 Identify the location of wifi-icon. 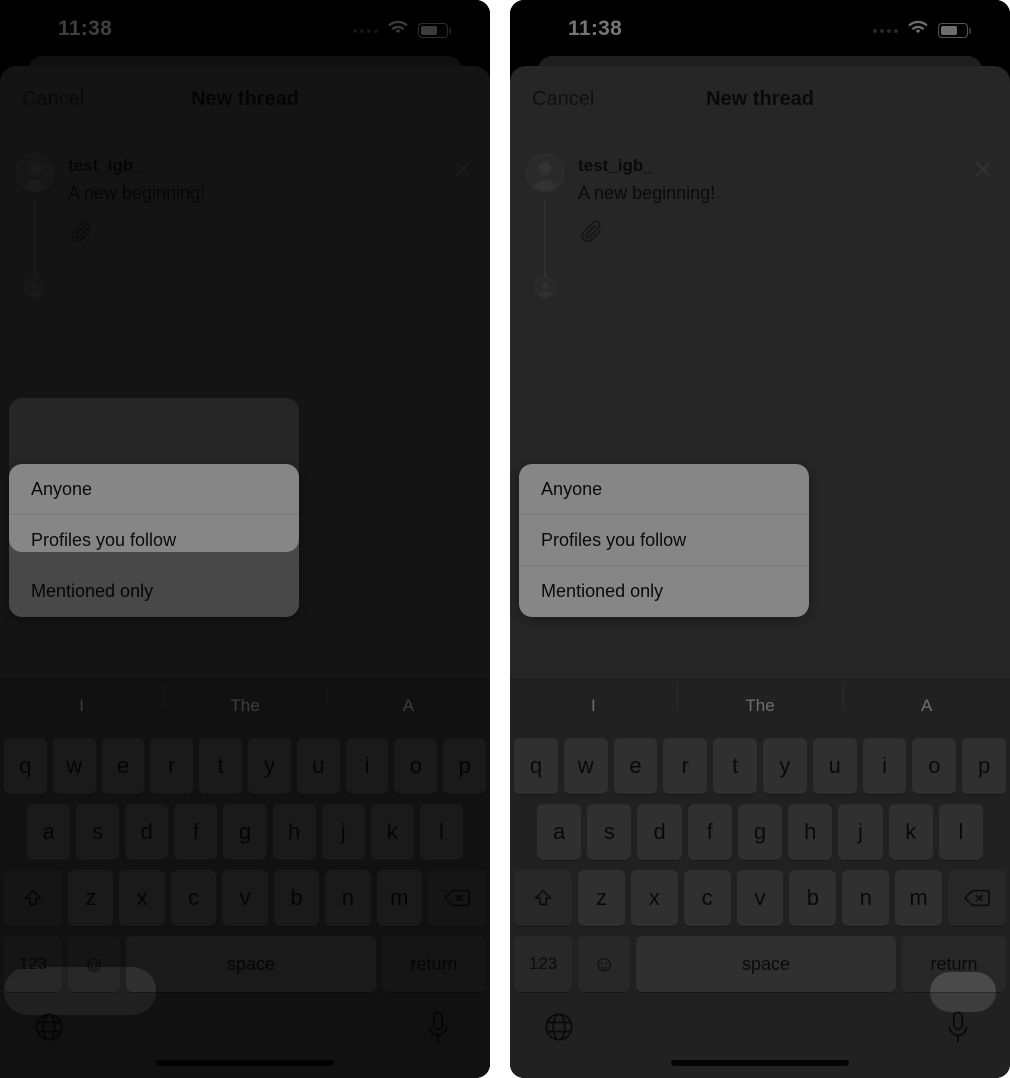
(918, 30).